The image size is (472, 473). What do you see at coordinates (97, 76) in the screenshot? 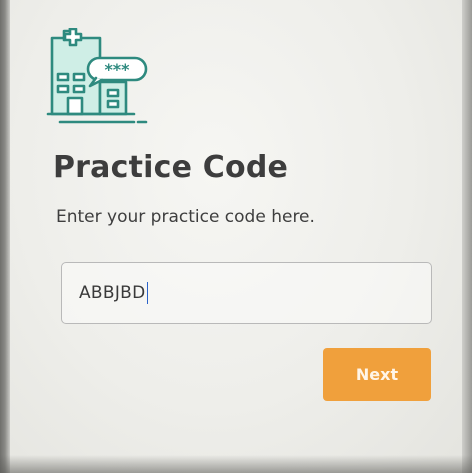
I see `hospital-logo-icon: ***` at bounding box center [97, 76].